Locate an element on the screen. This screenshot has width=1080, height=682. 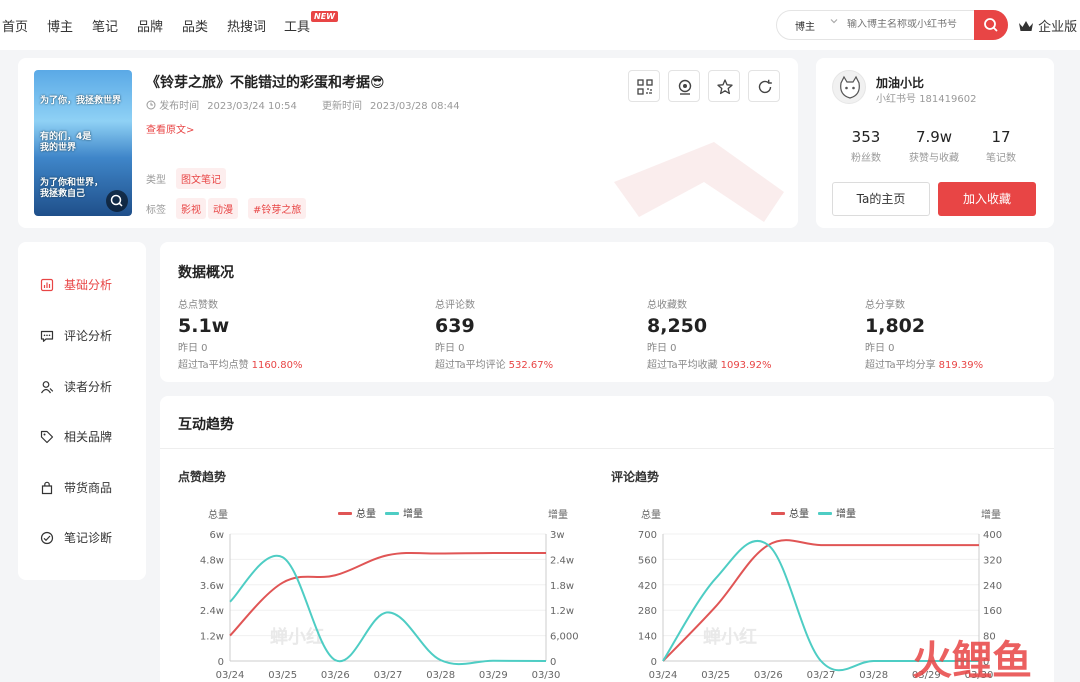
tag-chip: 动漫 is located at coordinates (223, 208).